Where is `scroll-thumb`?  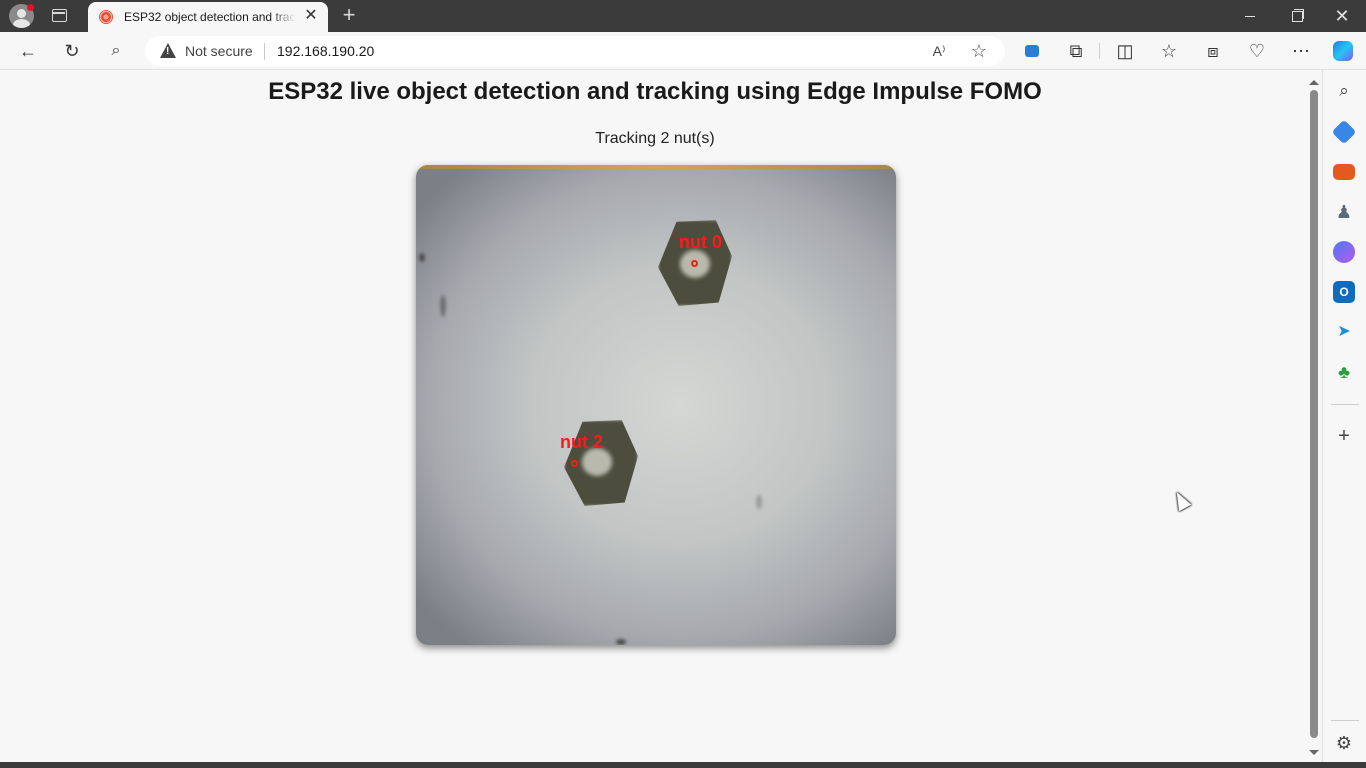 scroll-thumb is located at coordinates (1314, 414).